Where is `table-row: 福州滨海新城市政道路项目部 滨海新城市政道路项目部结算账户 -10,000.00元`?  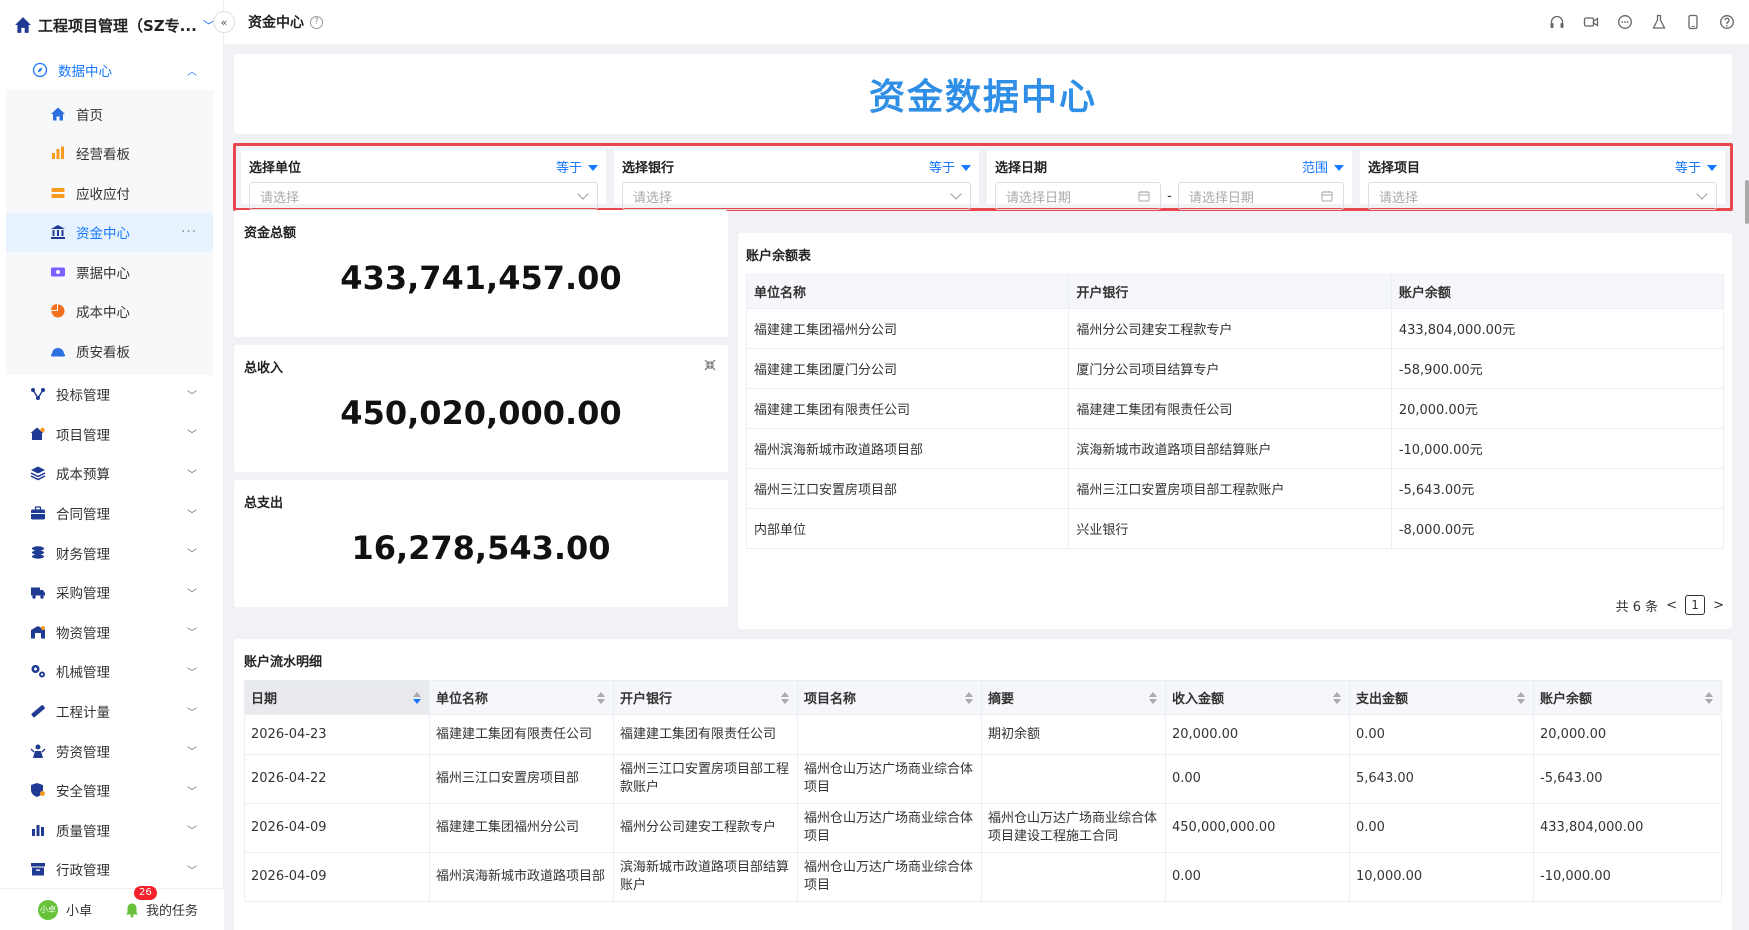
table-row: 福州滨海新城市政道路项目部 滨海新城市政道路项目部结算账户 -10,000.00元 is located at coordinates (1235, 448).